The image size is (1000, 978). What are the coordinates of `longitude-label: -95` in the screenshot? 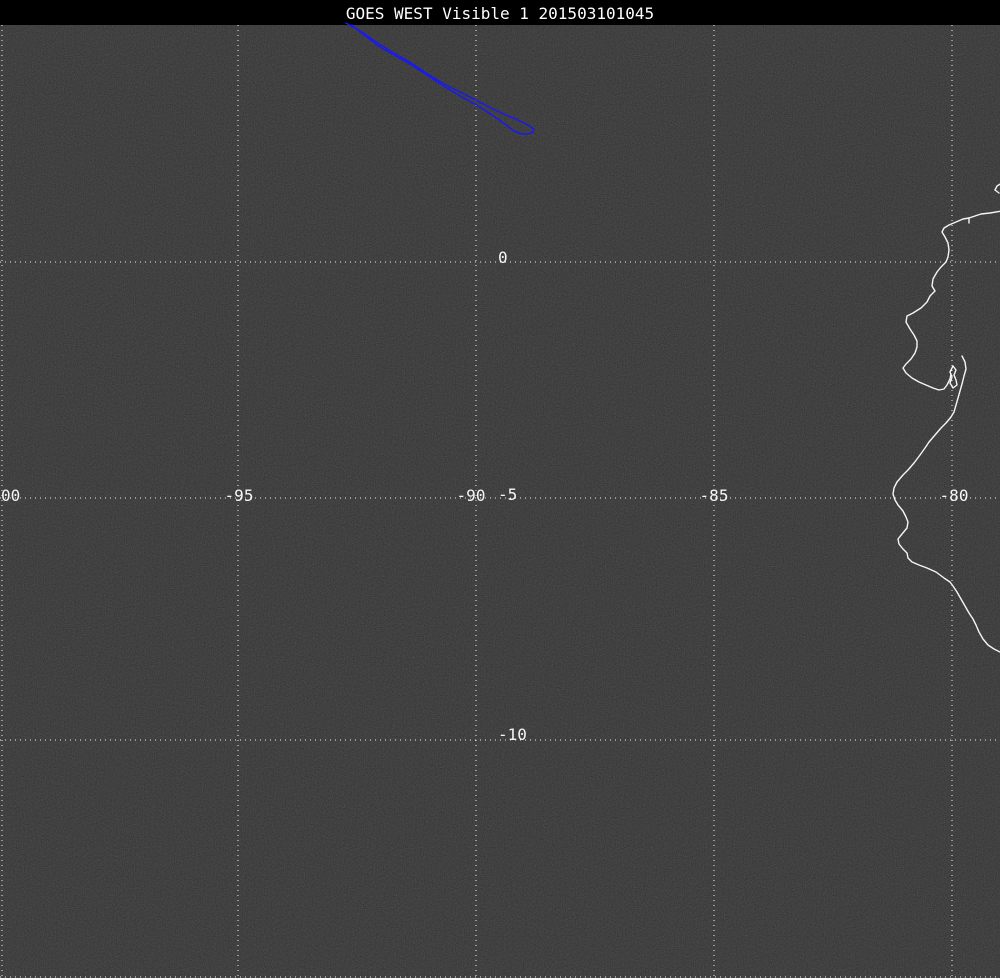 It's located at (239, 495).